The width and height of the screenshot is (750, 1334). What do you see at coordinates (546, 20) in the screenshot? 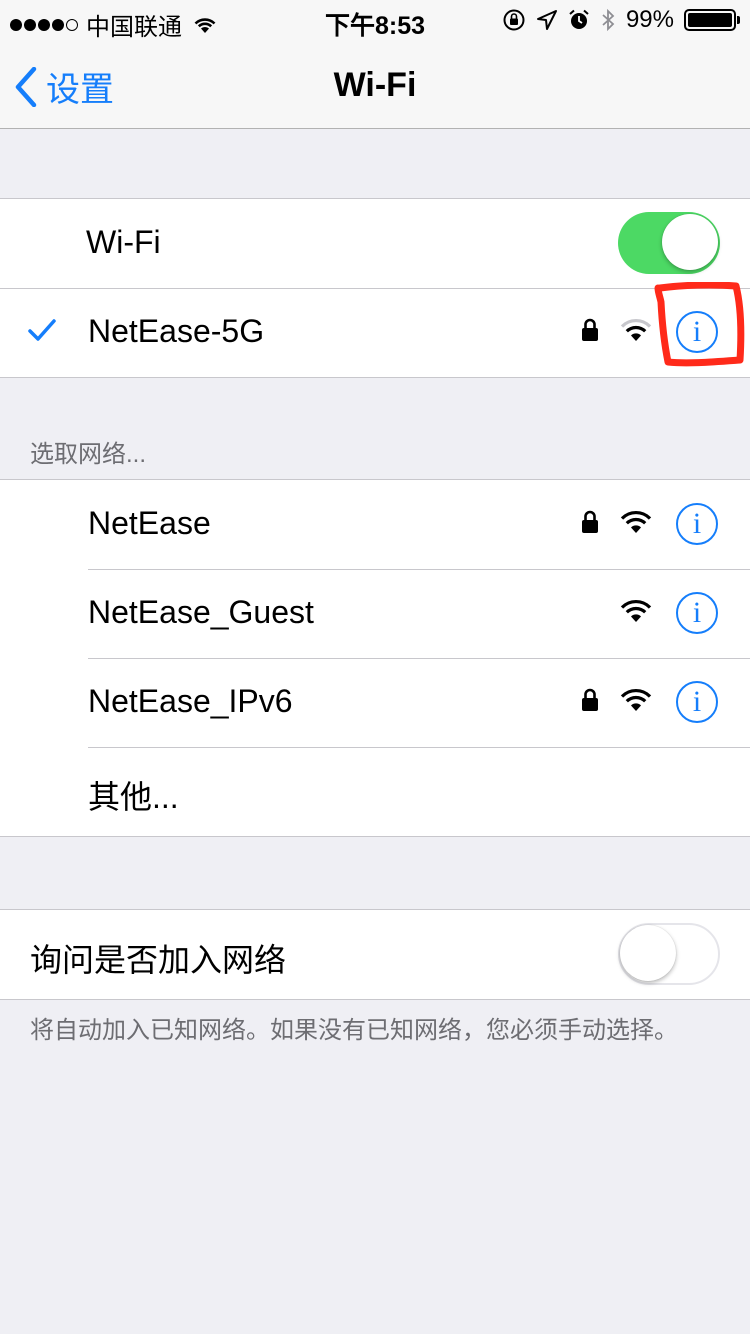
I see `location-arrow-icon` at bounding box center [546, 20].